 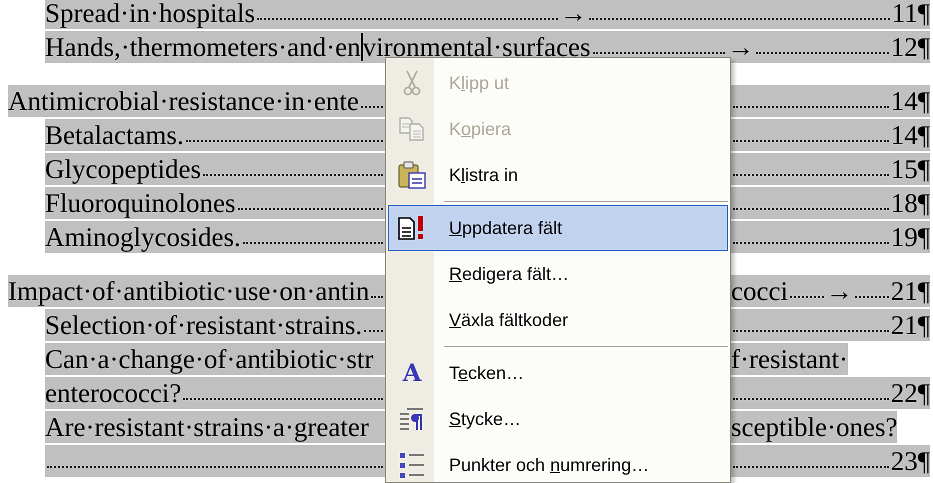 What do you see at coordinates (789, 359) in the screenshot?
I see `toc-entry: f·resistant·` at bounding box center [789, 359].